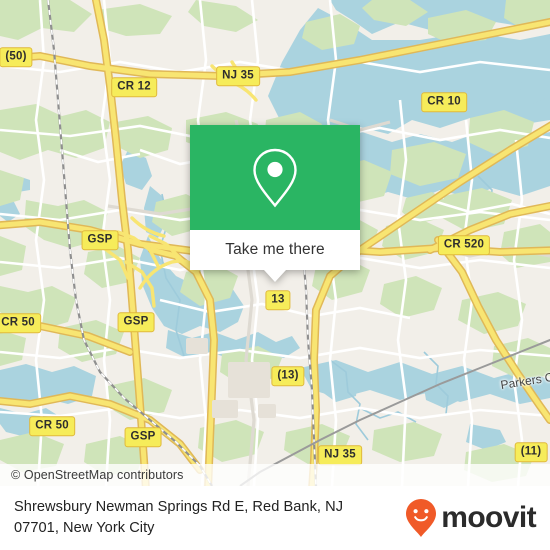 The image size is (550, 550). Describe the element at coordinates (238, 76) in the screenshot. I see `route-shield-nj35-n: NJ 35` at that location.